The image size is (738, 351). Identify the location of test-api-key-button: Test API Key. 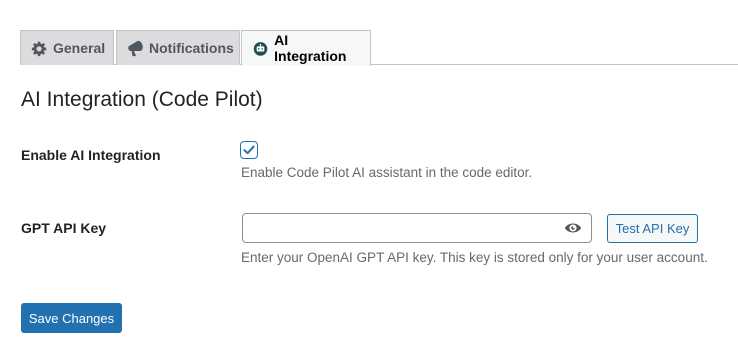
(652, 228).